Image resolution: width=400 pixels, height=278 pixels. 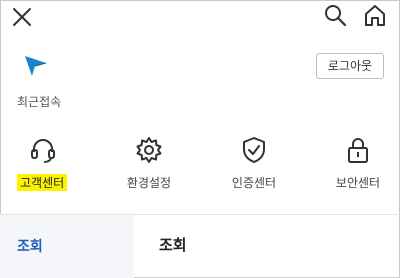 I want to click on menu-item-label: 인증센터, so click(x=254, y=183).